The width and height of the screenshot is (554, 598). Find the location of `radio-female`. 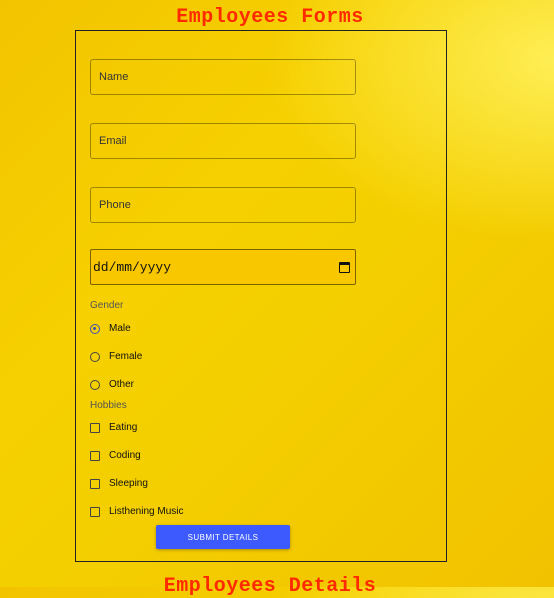

radio-female is located at coordinates (95, 356).